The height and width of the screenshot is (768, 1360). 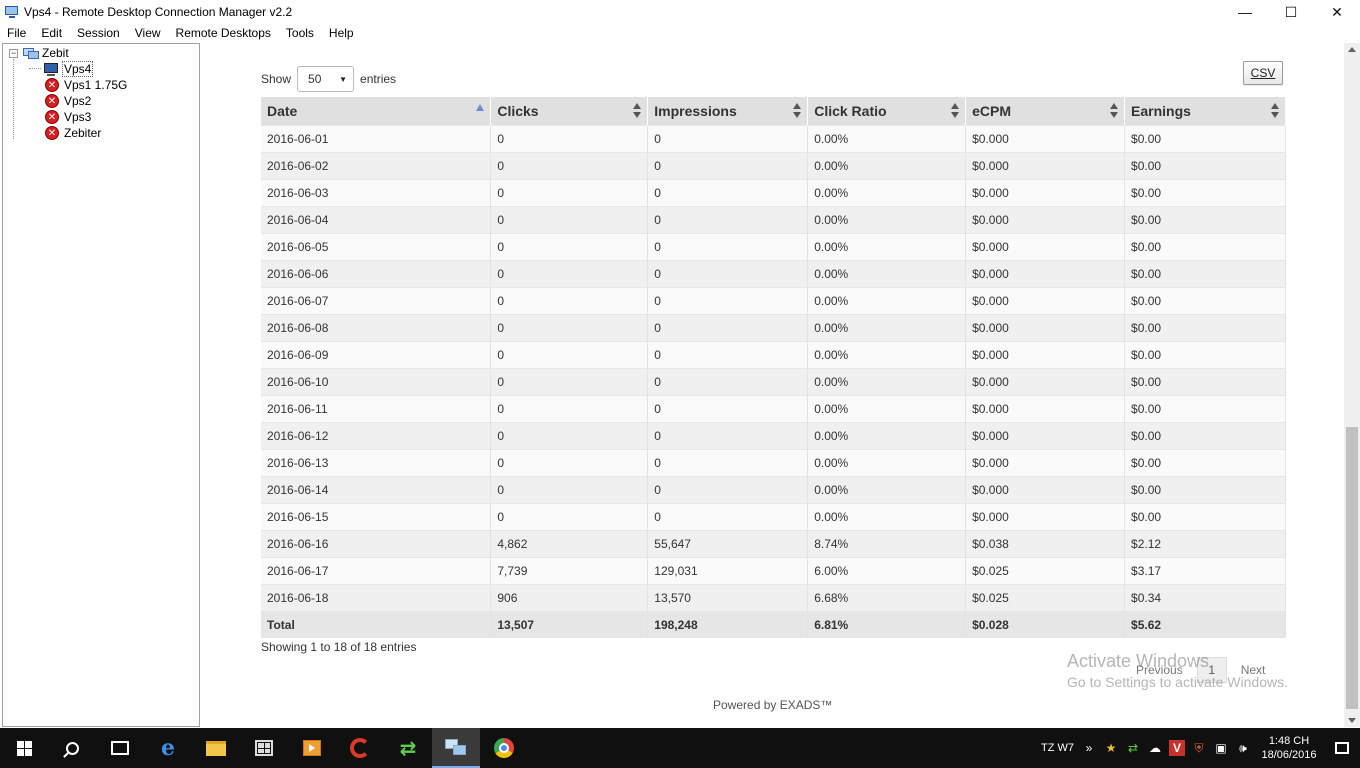 I want to click on total-ecpm: $0.028, so click(x=1045, y=624).